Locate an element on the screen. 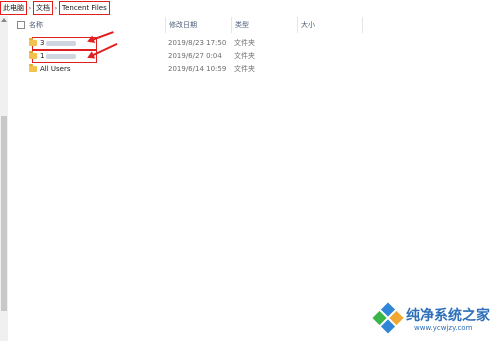 The image size is (500, 341). column-name: 名称 is located at coordinates (96, 25).